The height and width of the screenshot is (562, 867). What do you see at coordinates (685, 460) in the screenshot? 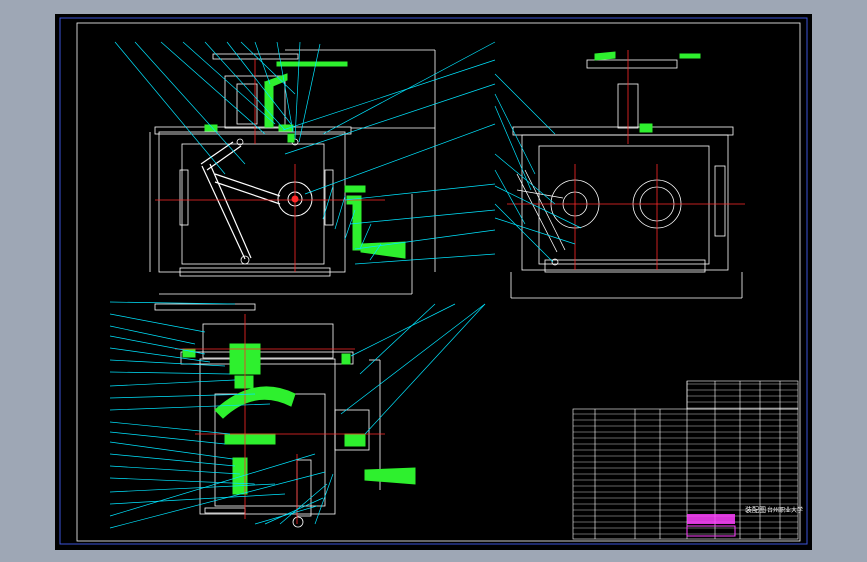
I see `parts-list` at bounding box center [685, 460].